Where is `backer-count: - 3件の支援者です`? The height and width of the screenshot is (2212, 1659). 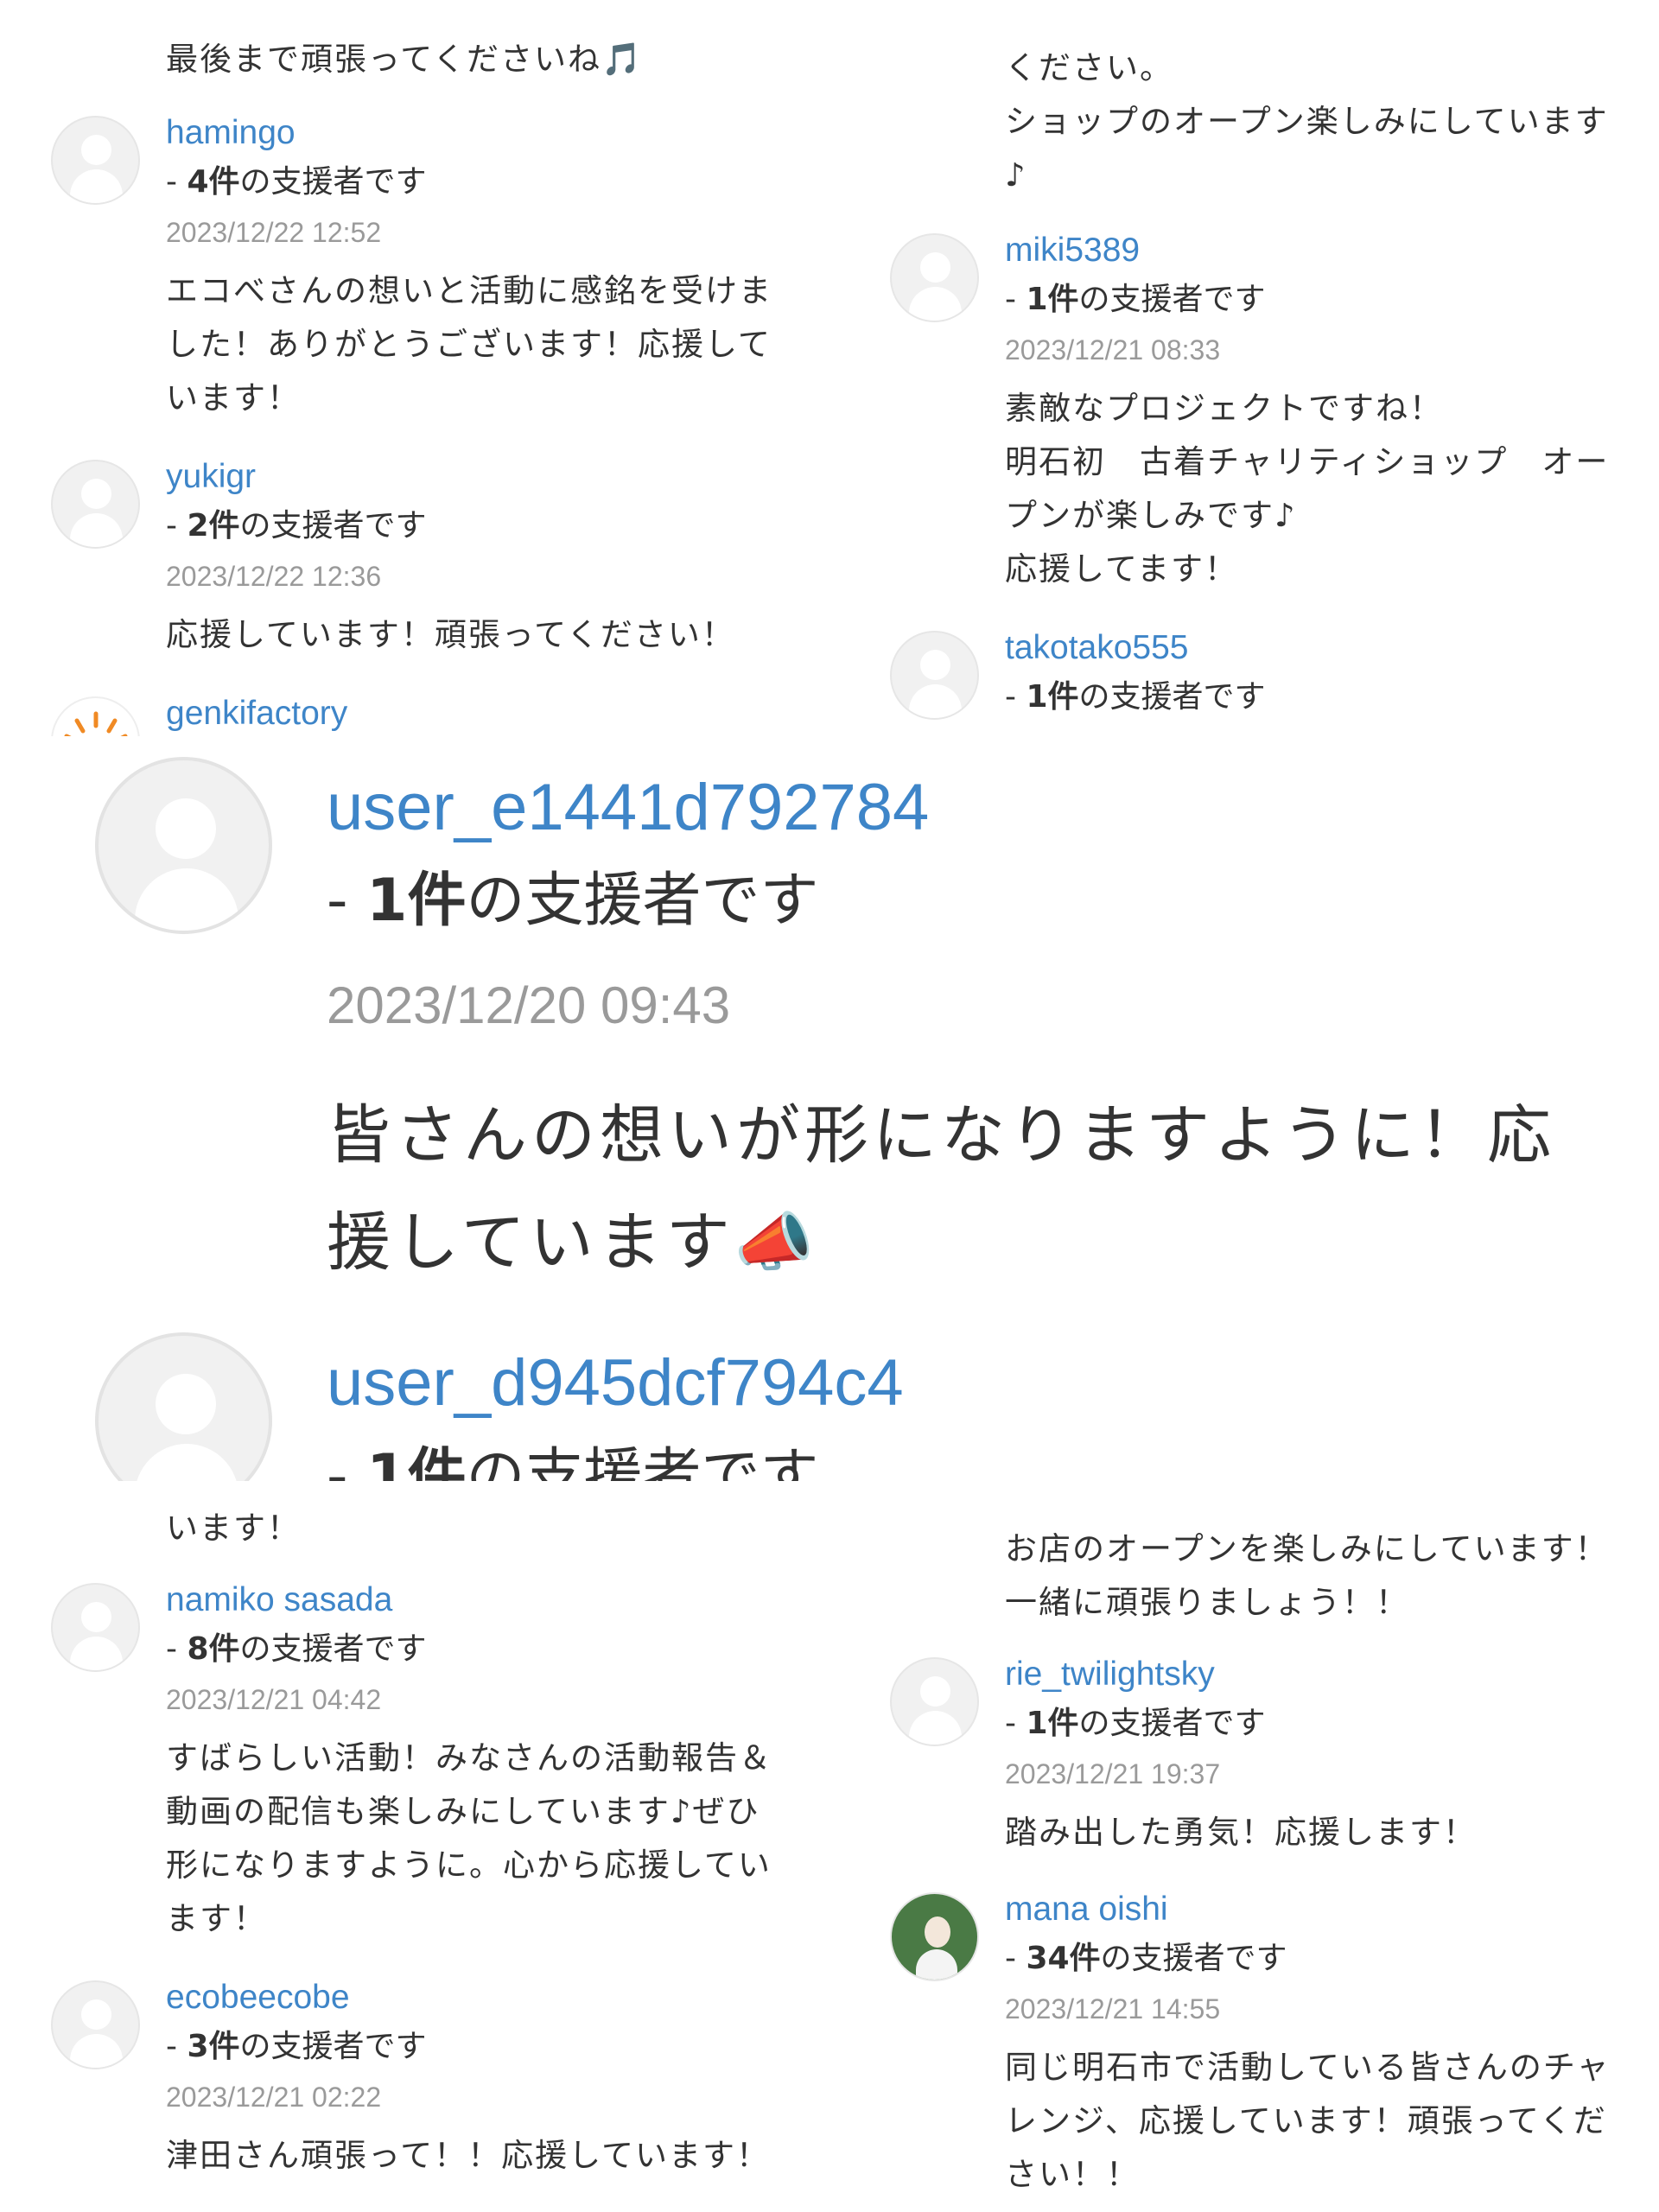 backer-count: - 3件の支援者です is located at coordinates (296, 2046).